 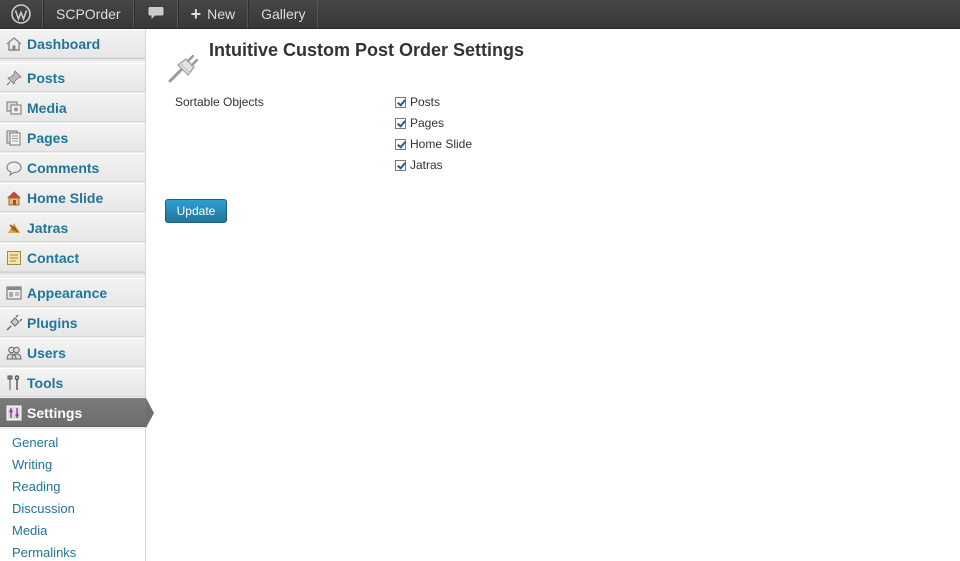 I want to click on site-name-link: SCPOrder, so click(x=88, y=14).